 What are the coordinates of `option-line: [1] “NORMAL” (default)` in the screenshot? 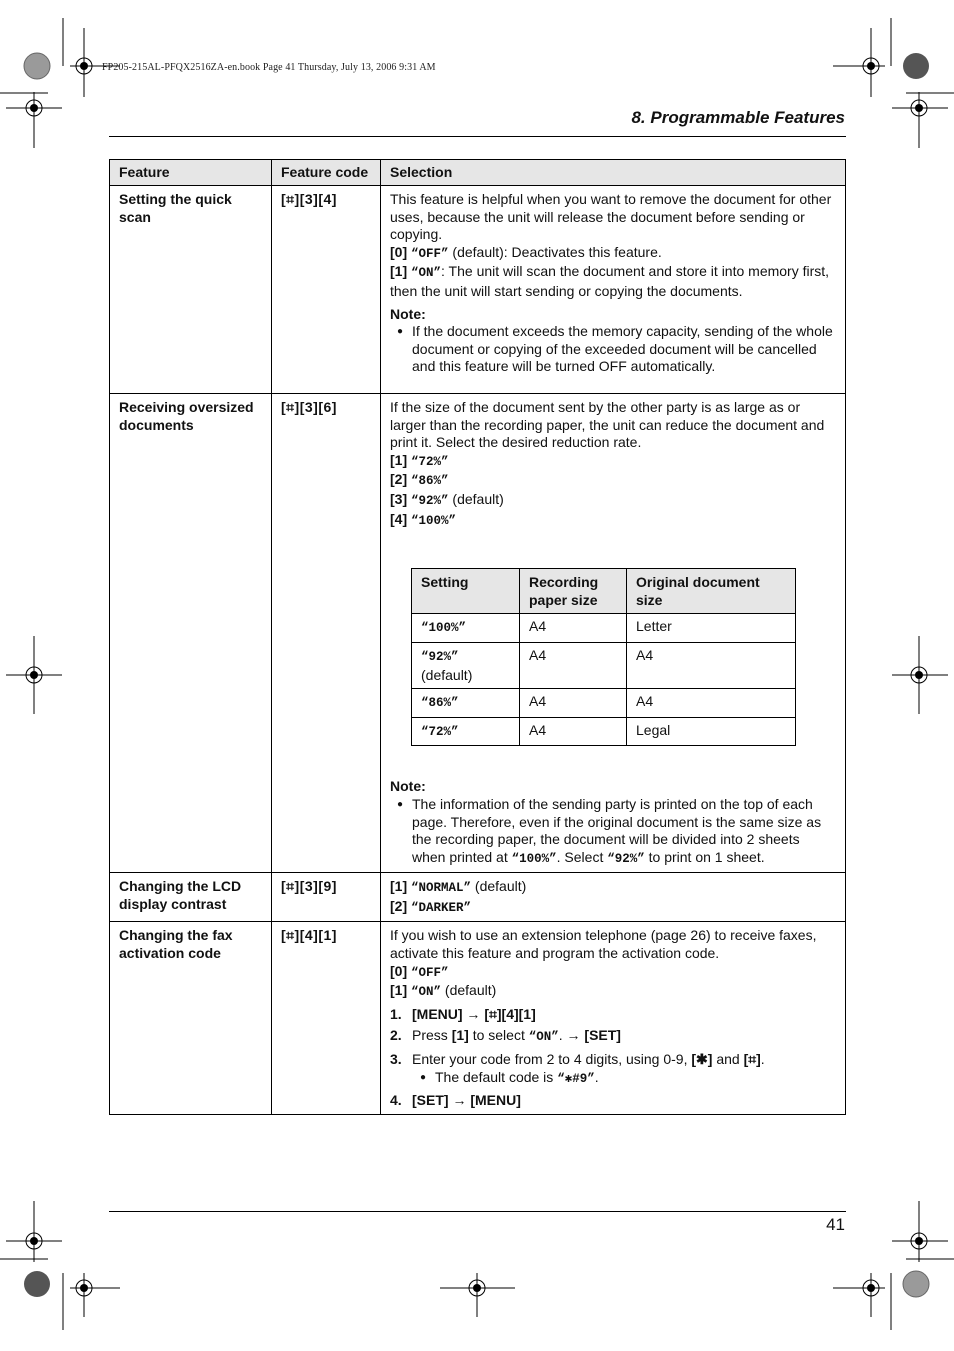 It's located at (613, 888).